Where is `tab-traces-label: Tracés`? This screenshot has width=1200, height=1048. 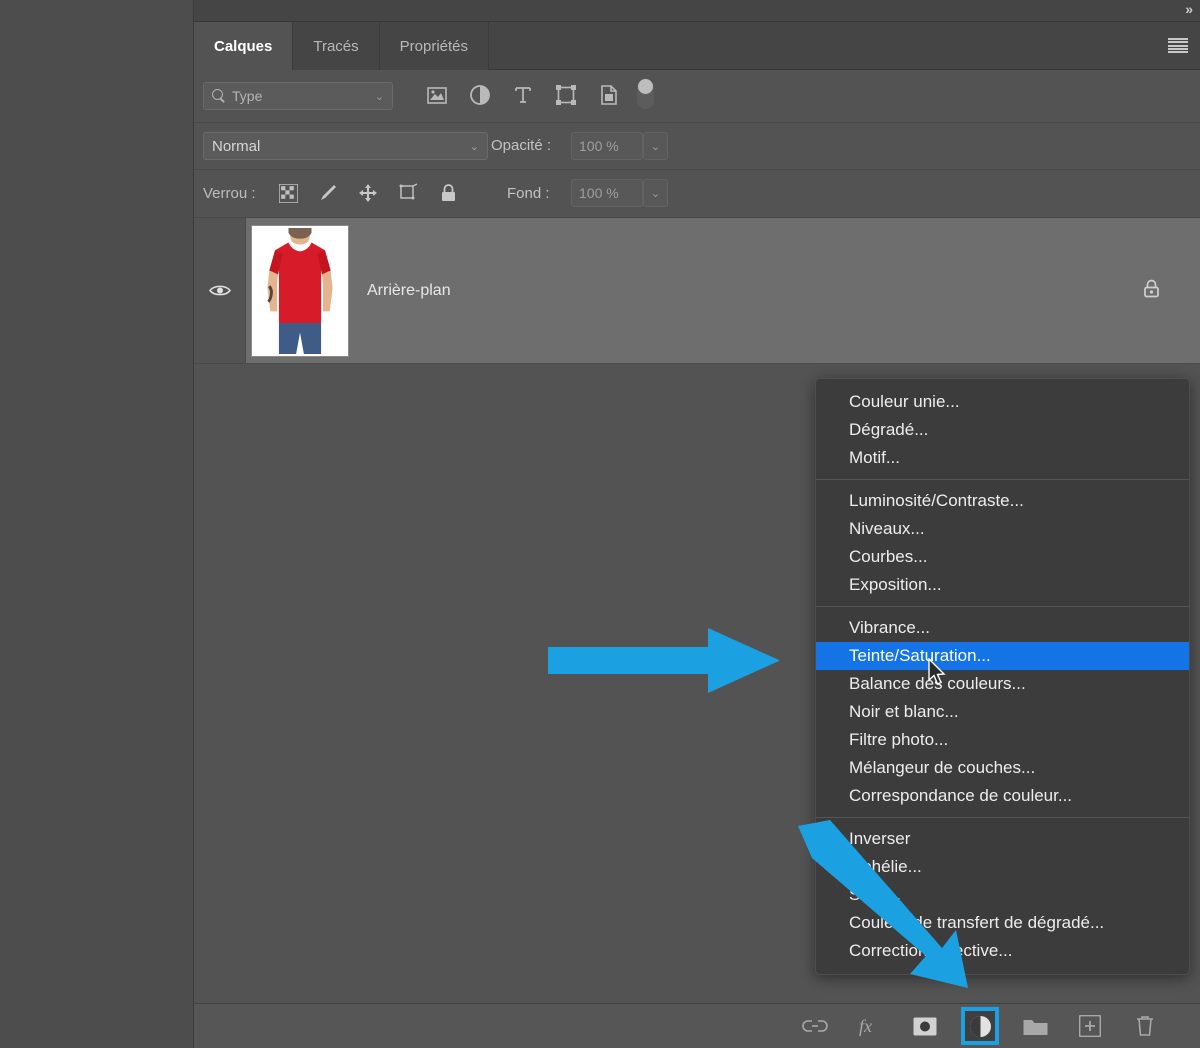 tab-traces-label: Tracés is located at coordinates (336, 46).